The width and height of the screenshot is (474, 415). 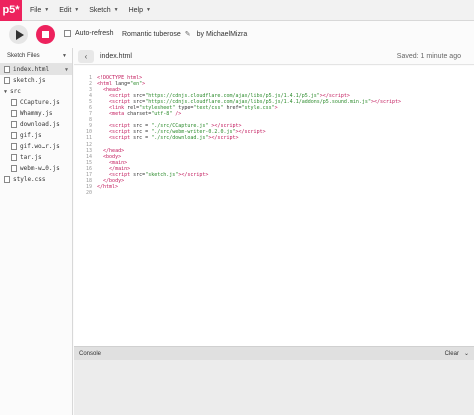 I want to click on sketch-title: Romantic tuberose ✎ by MichaelMizra, so click(x=185, y=34).